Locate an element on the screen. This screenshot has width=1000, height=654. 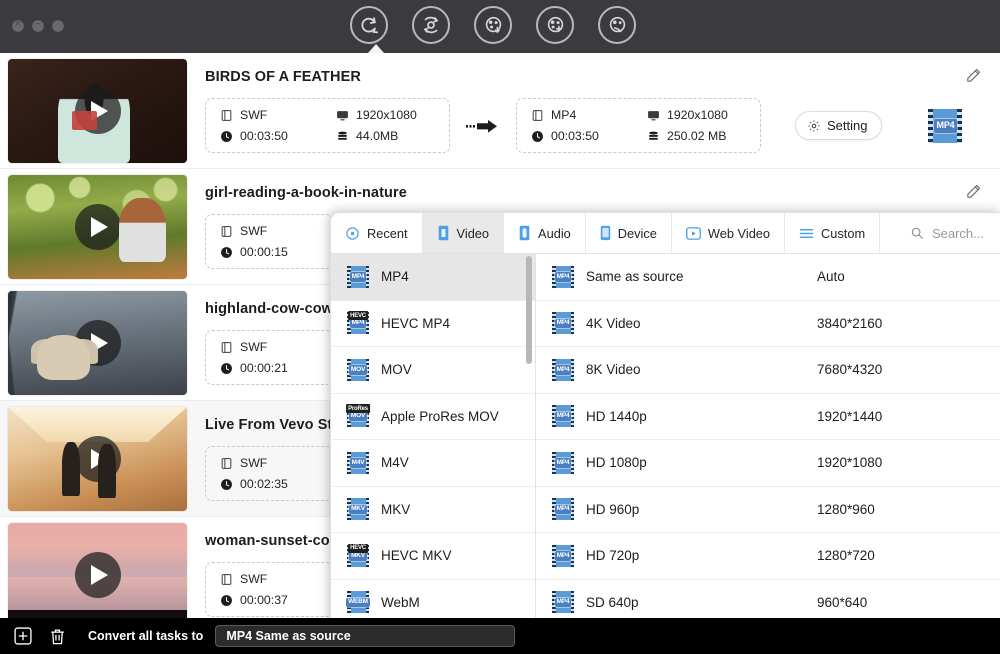
task-title: girl-reading-a-book-in-nature is located at coordinates (306, 193).